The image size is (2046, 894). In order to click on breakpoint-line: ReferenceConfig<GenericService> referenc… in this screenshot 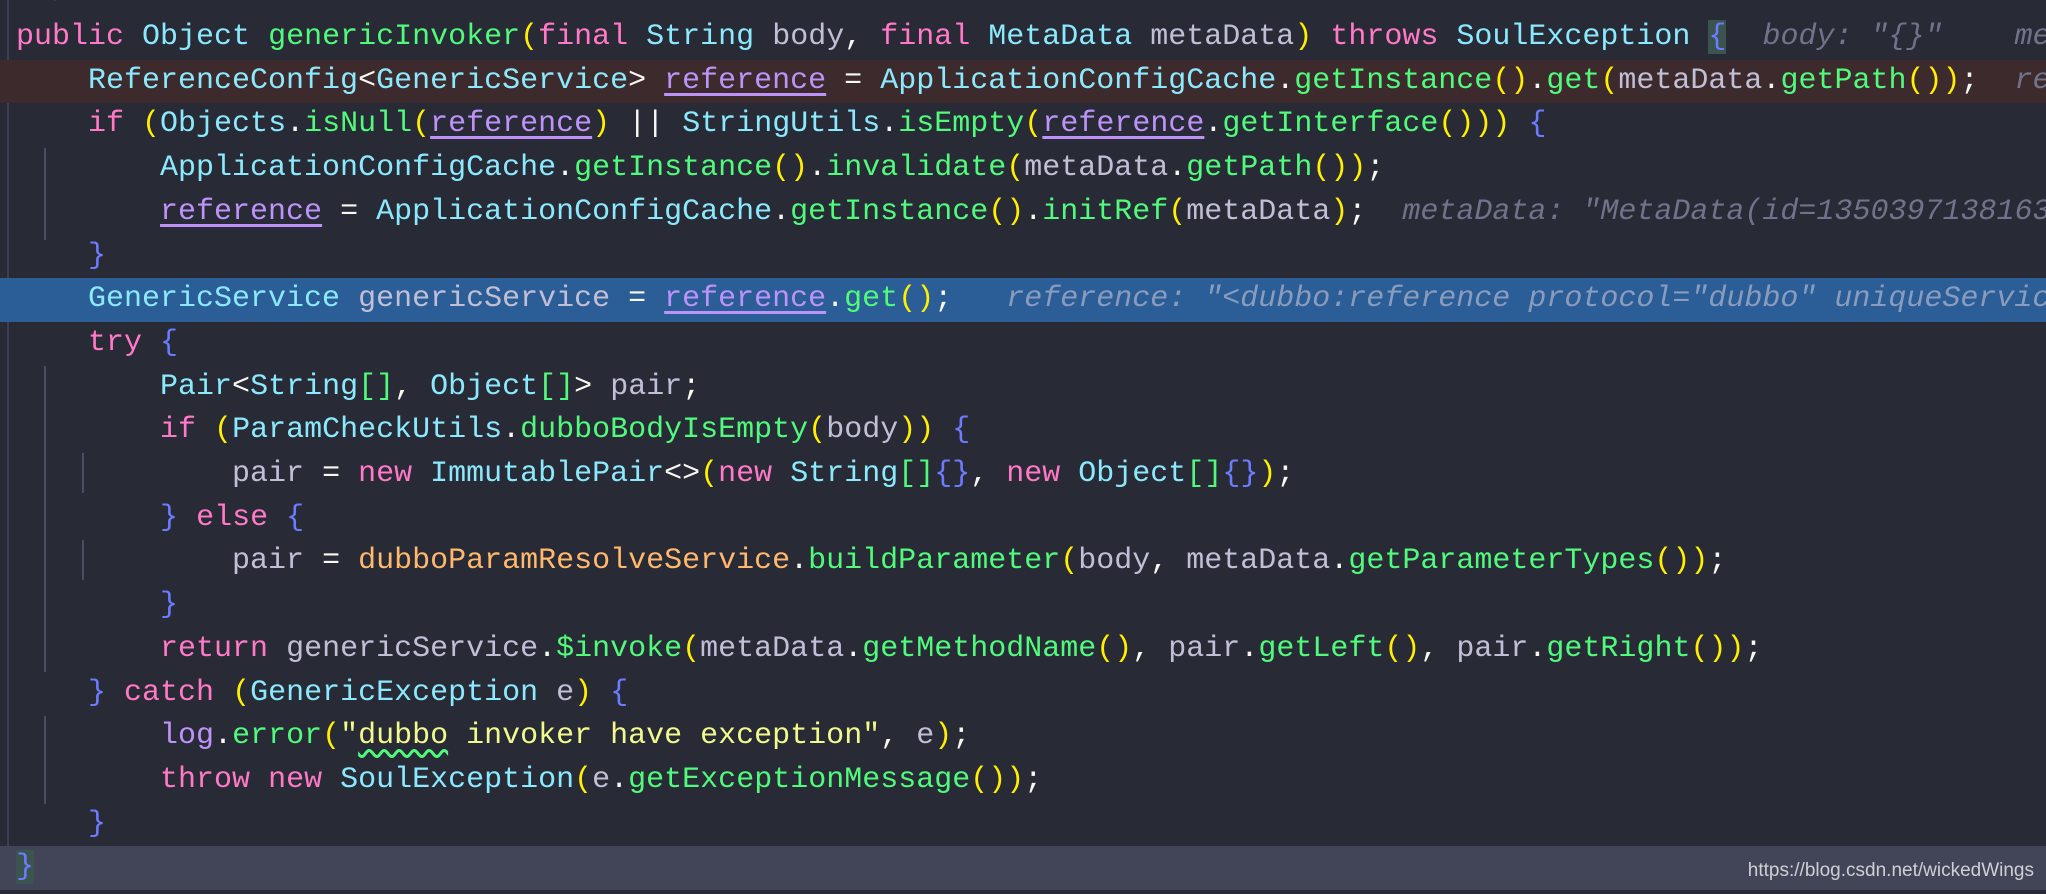, I will do `click(1023, 81)`.